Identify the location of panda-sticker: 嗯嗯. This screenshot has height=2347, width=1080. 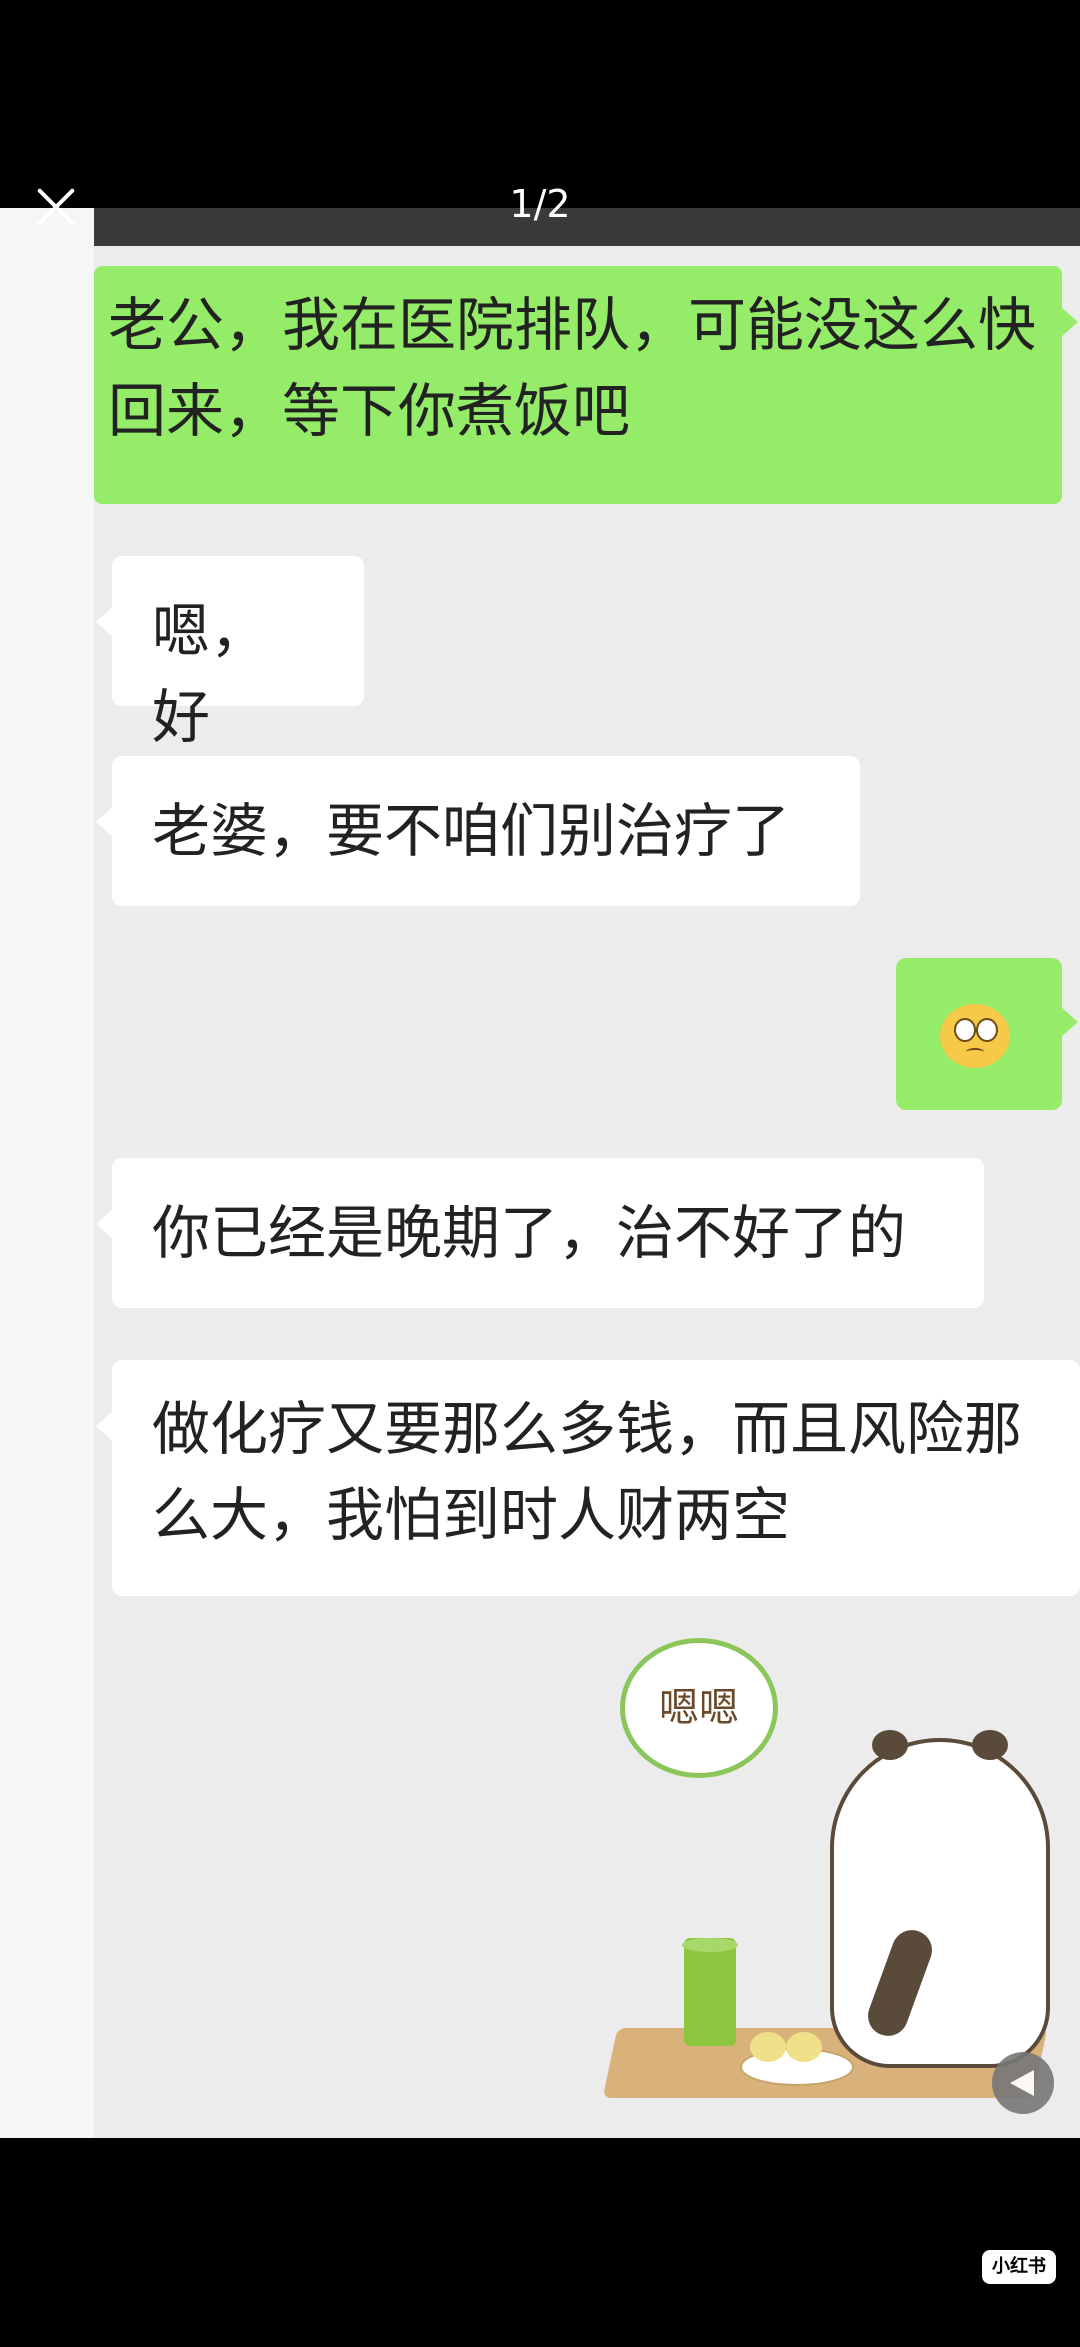
(835, 1873).